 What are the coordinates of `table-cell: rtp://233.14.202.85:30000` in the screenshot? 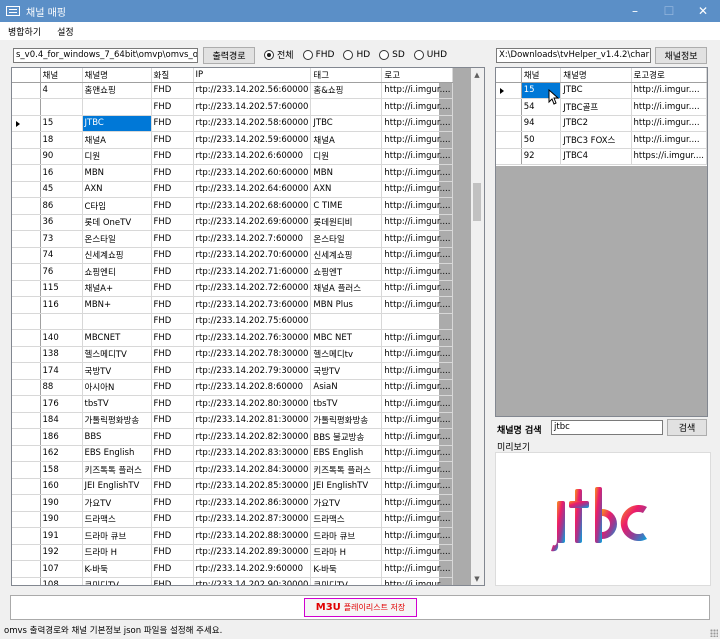 It's located at (252, 486).